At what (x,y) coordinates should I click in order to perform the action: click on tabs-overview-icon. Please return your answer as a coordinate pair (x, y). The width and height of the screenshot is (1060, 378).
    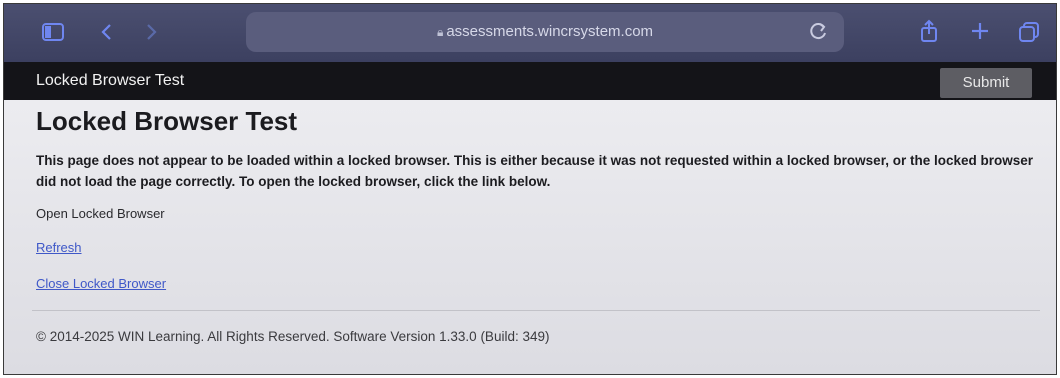
    Looking at the image, I should click on (1029, 32).